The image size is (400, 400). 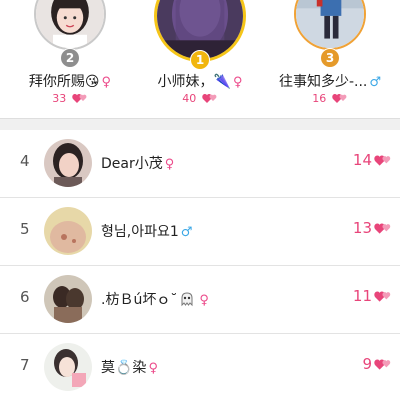 I want to click on score-value: 9, so click(x=367, y=364).